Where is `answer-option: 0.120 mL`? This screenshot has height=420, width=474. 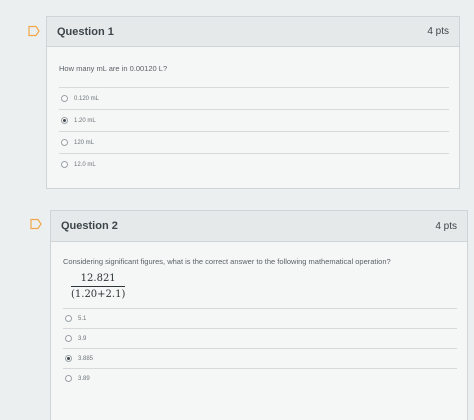
answer-option: 0.120 mL is located at coordinates (254, 98).